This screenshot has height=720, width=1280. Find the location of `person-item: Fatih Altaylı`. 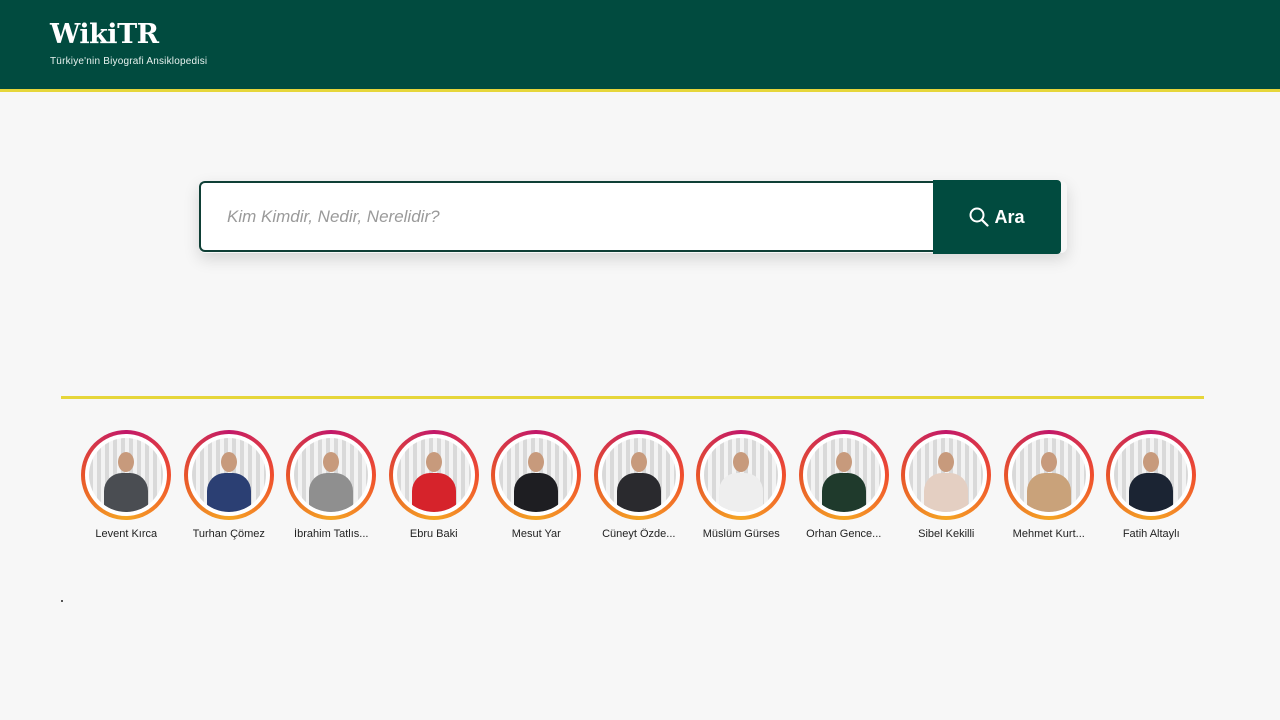

person-item: Fatih Altaylı is located at coordinates (1151, 485).